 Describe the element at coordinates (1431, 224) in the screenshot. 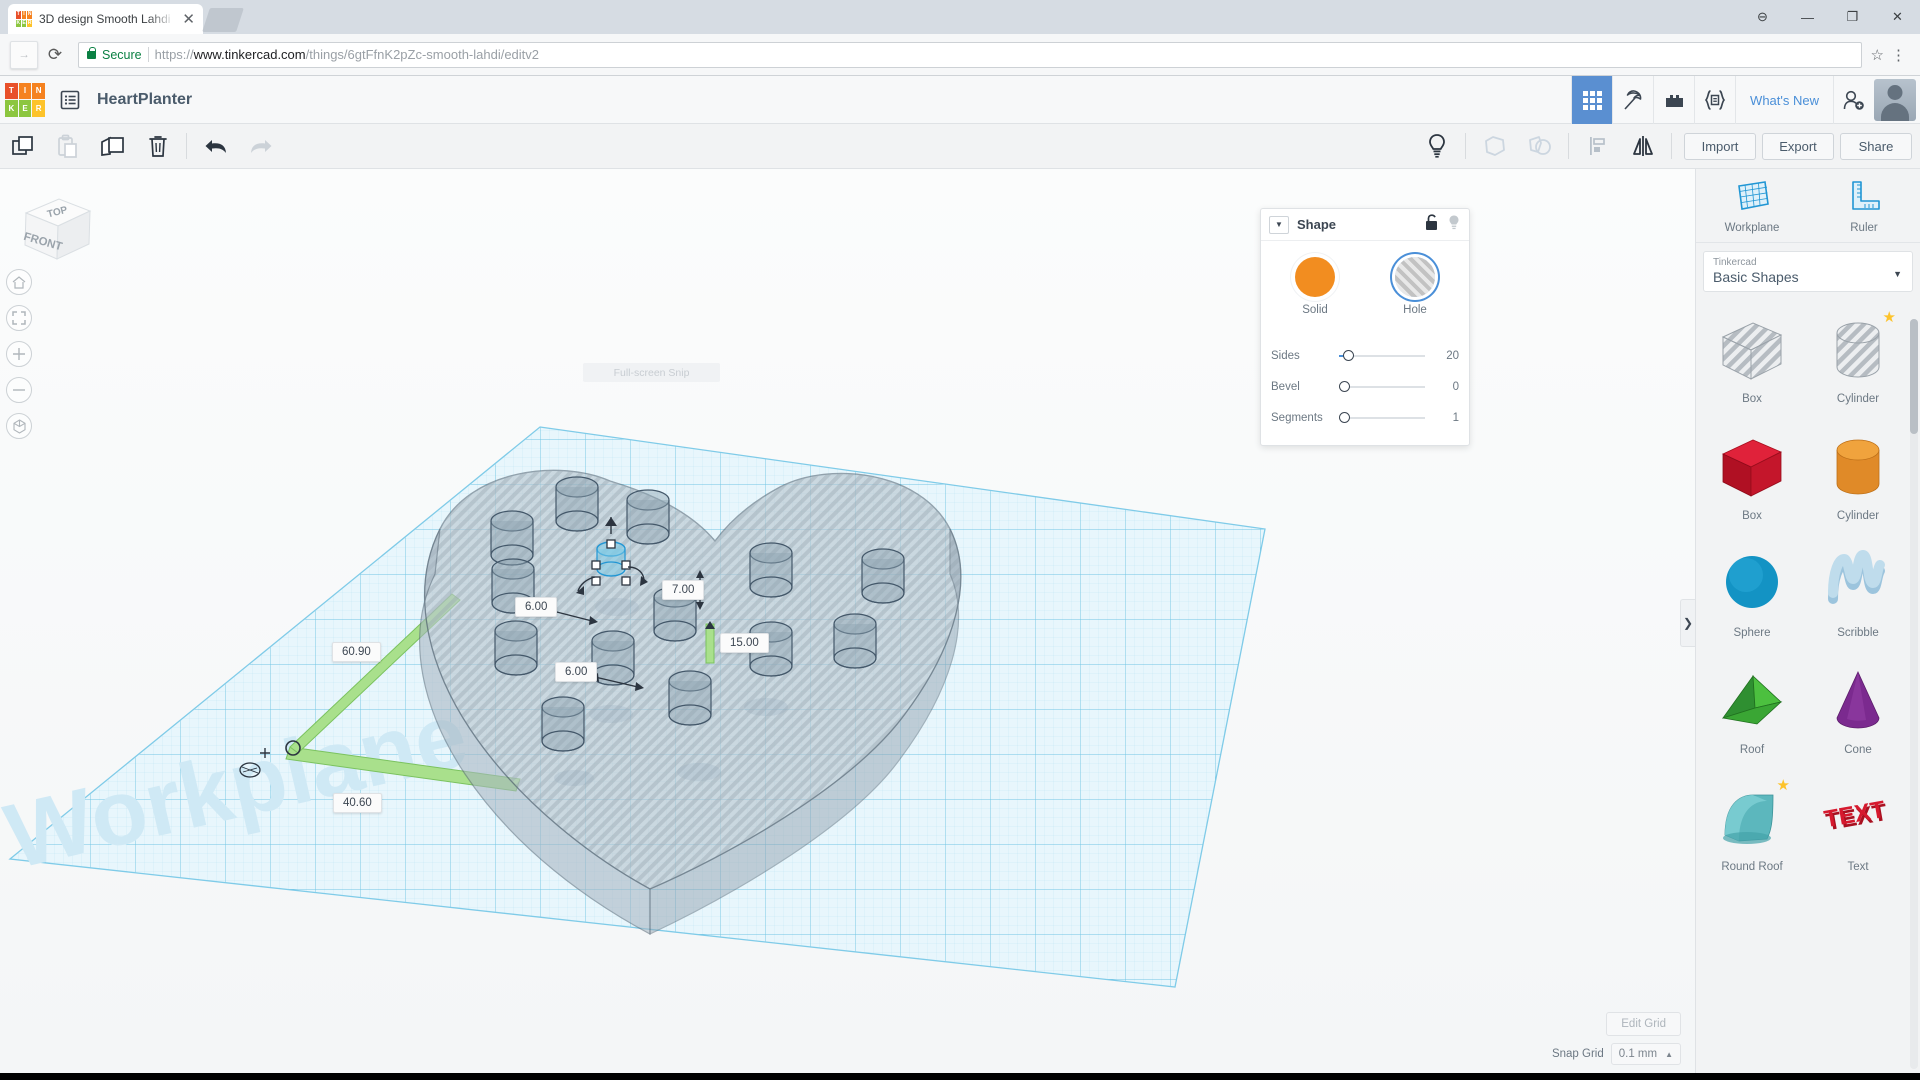

I see `unlock-icon` at that location.